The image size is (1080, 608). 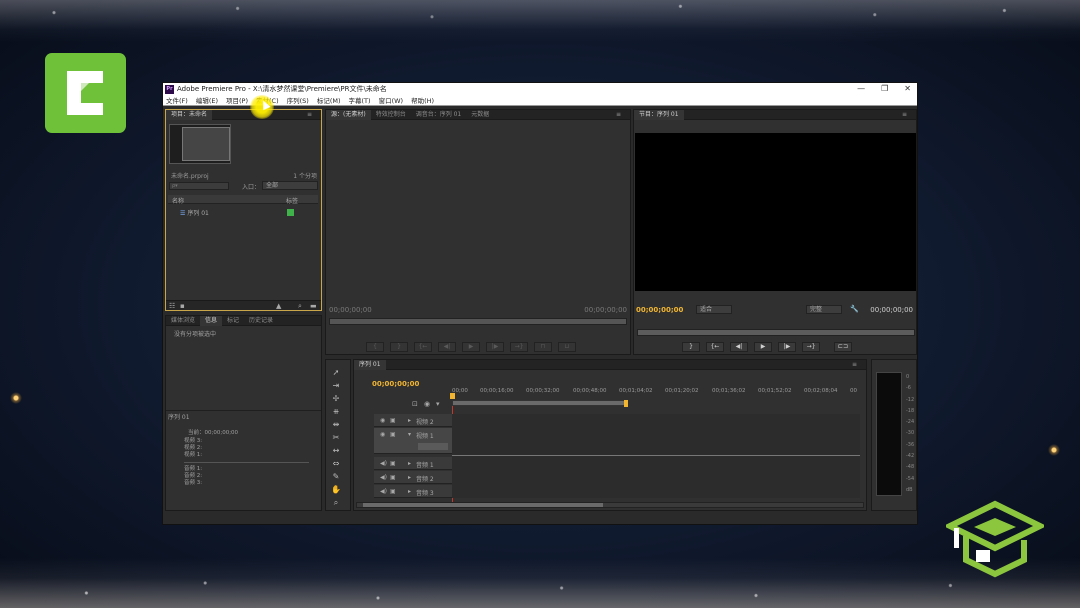 I want to click on overwrite-button: ⊔, so click(x=567, y=347).